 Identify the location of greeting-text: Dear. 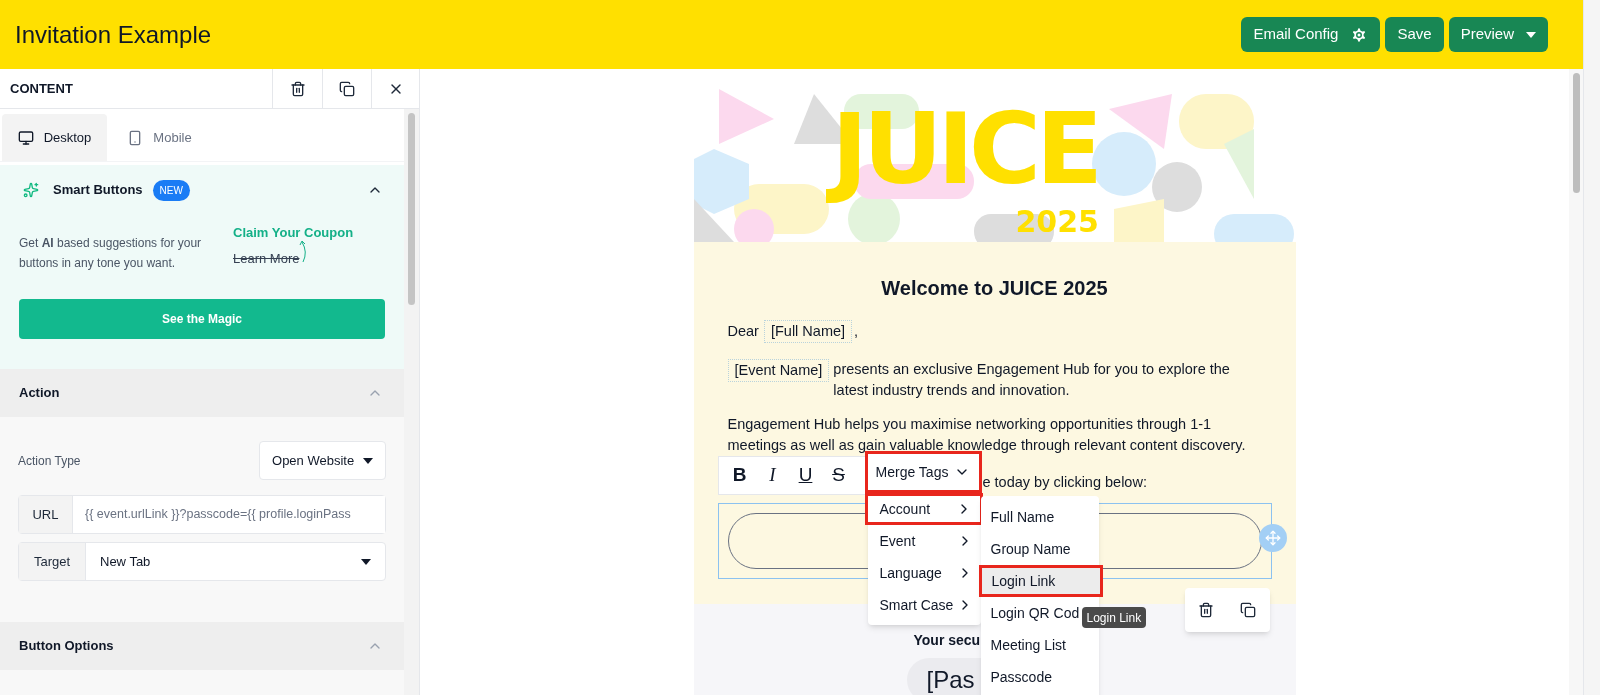
(743, 331).